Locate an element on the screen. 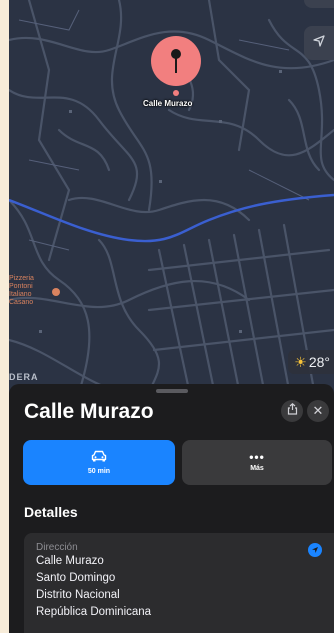  location-pin is located at coordinates (176, 67).